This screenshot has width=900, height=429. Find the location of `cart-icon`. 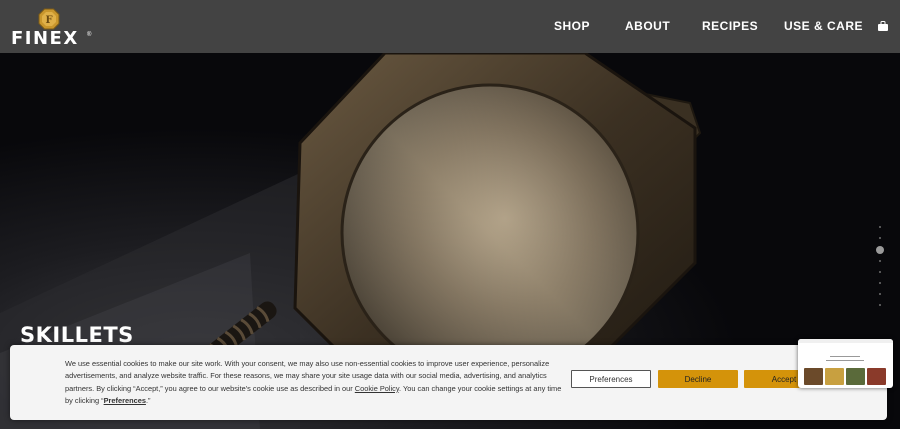

cart-icon is located at coordinates (883, 26).